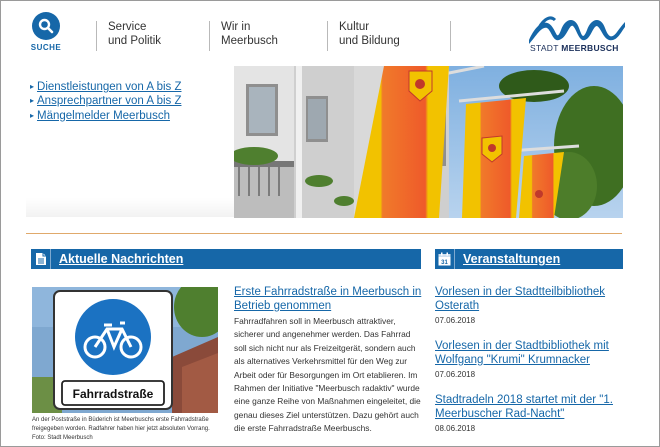 The image size is (660, 447). I want to click on nav-kultur-bildung: Kultur und Bildung, so click(363, 36).